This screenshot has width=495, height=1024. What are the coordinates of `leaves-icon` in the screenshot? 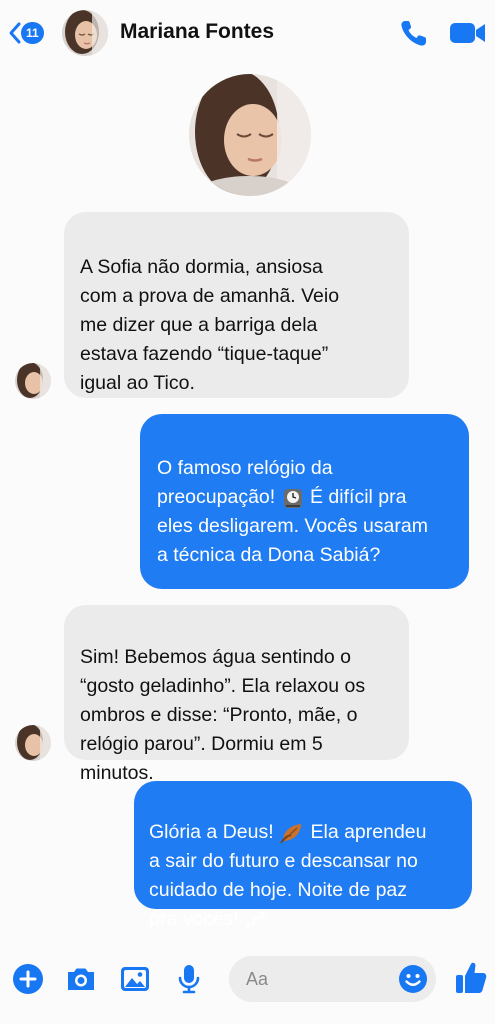 It's located at (291, 833).